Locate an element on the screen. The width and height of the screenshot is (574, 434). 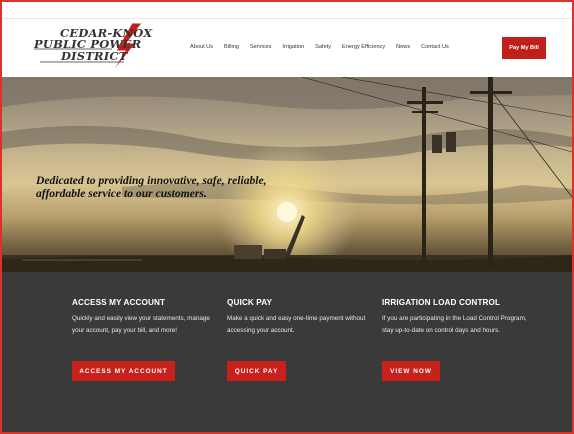
top-bar is located at coordinates (287, 10).